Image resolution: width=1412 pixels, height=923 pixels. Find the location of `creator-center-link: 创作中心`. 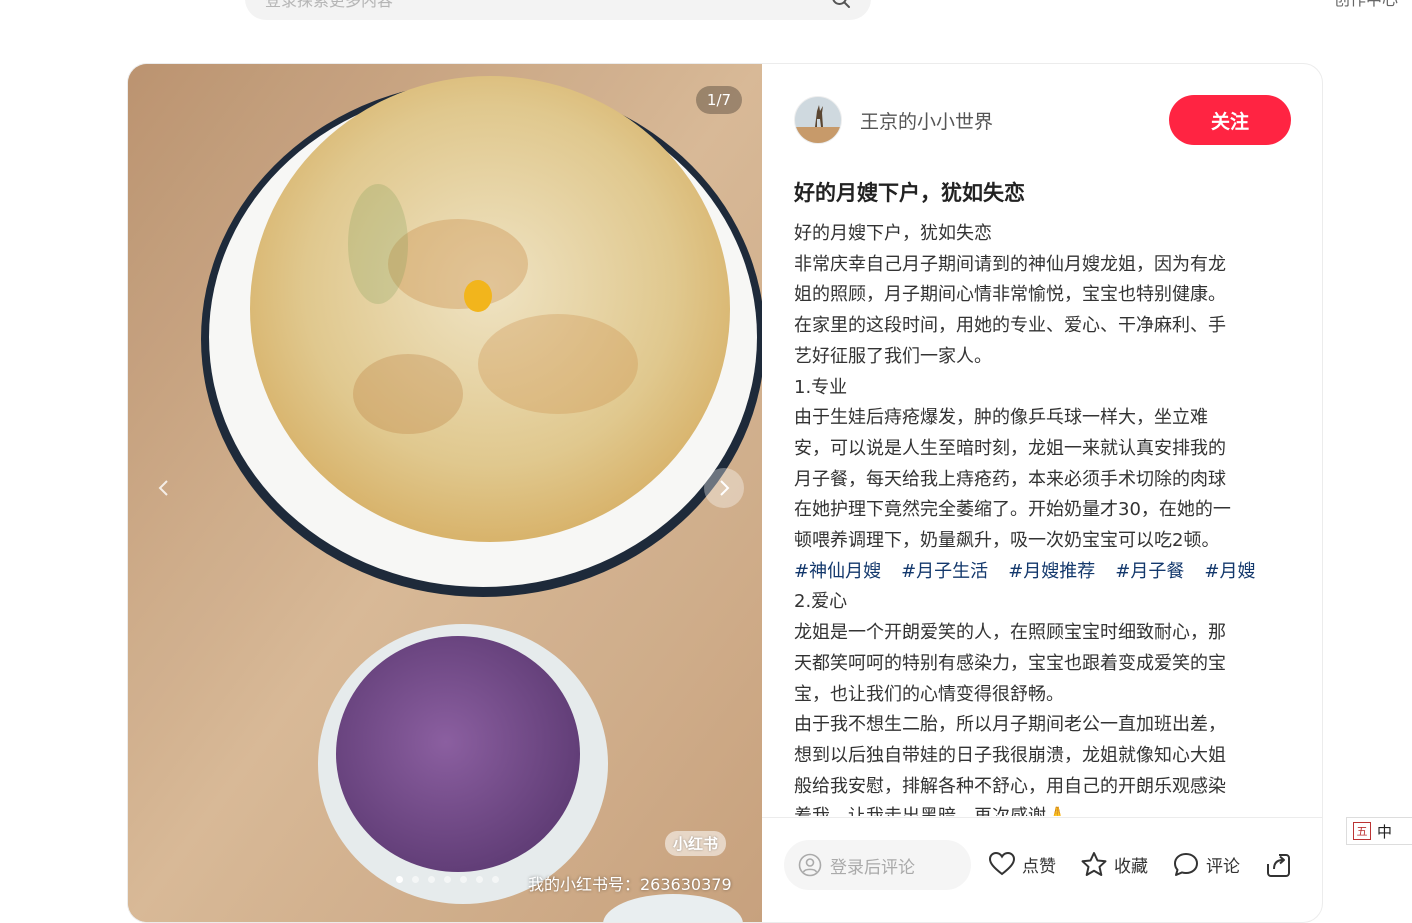

creator-center-link: 创作中心 is located at coordinates (1366, 5).